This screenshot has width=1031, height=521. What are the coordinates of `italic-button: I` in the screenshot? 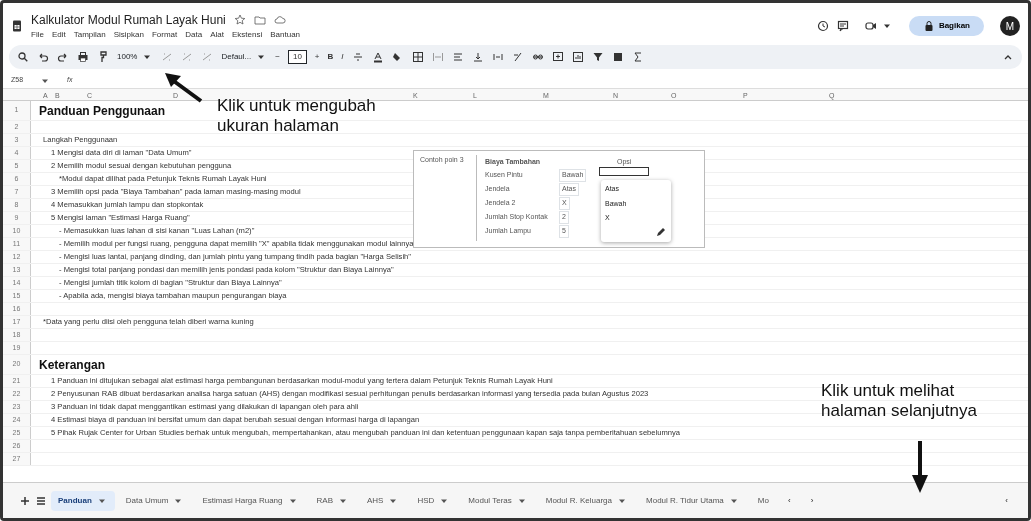 It's located at (342, 57).